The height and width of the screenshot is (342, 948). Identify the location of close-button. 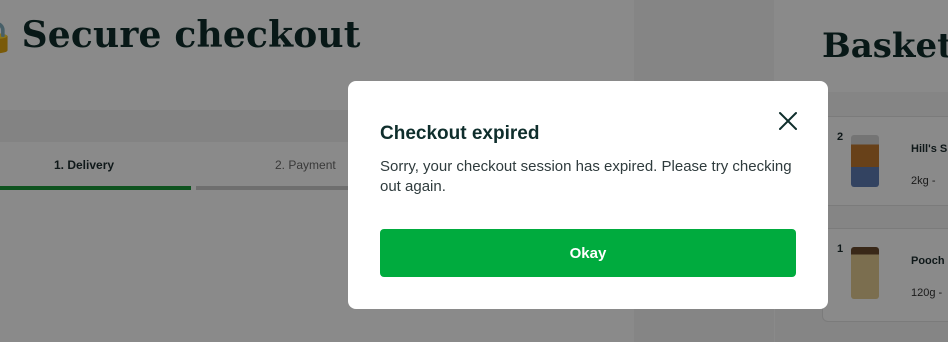
(788, 121).